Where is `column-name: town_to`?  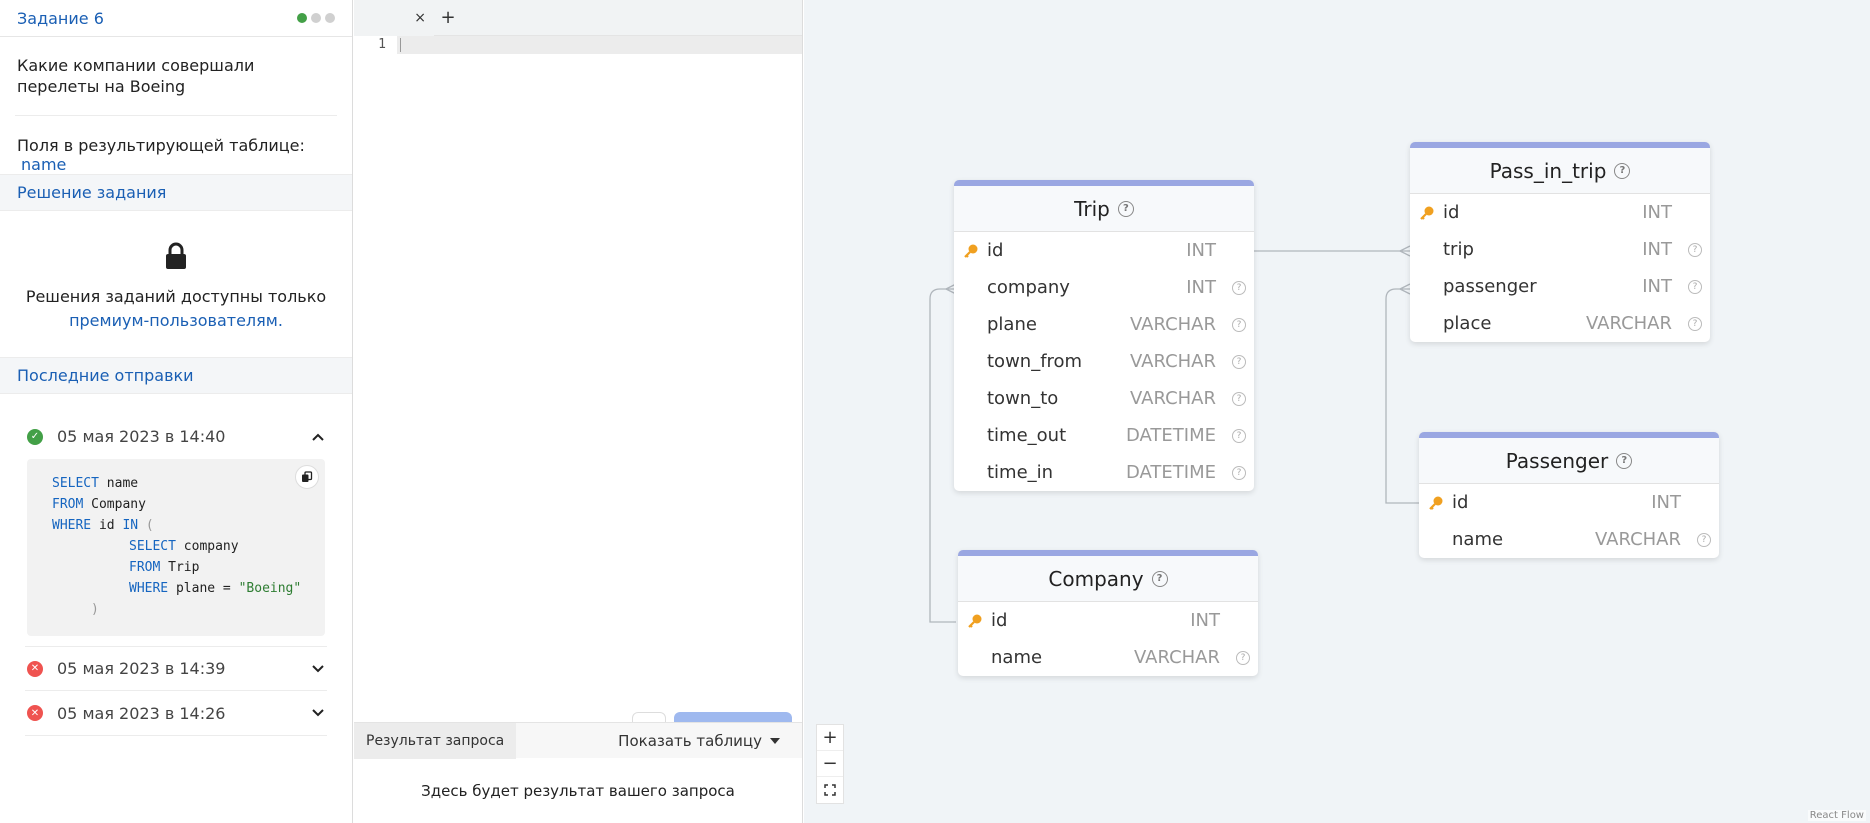 column-name: town_to is located at coordinates (1023, 398).